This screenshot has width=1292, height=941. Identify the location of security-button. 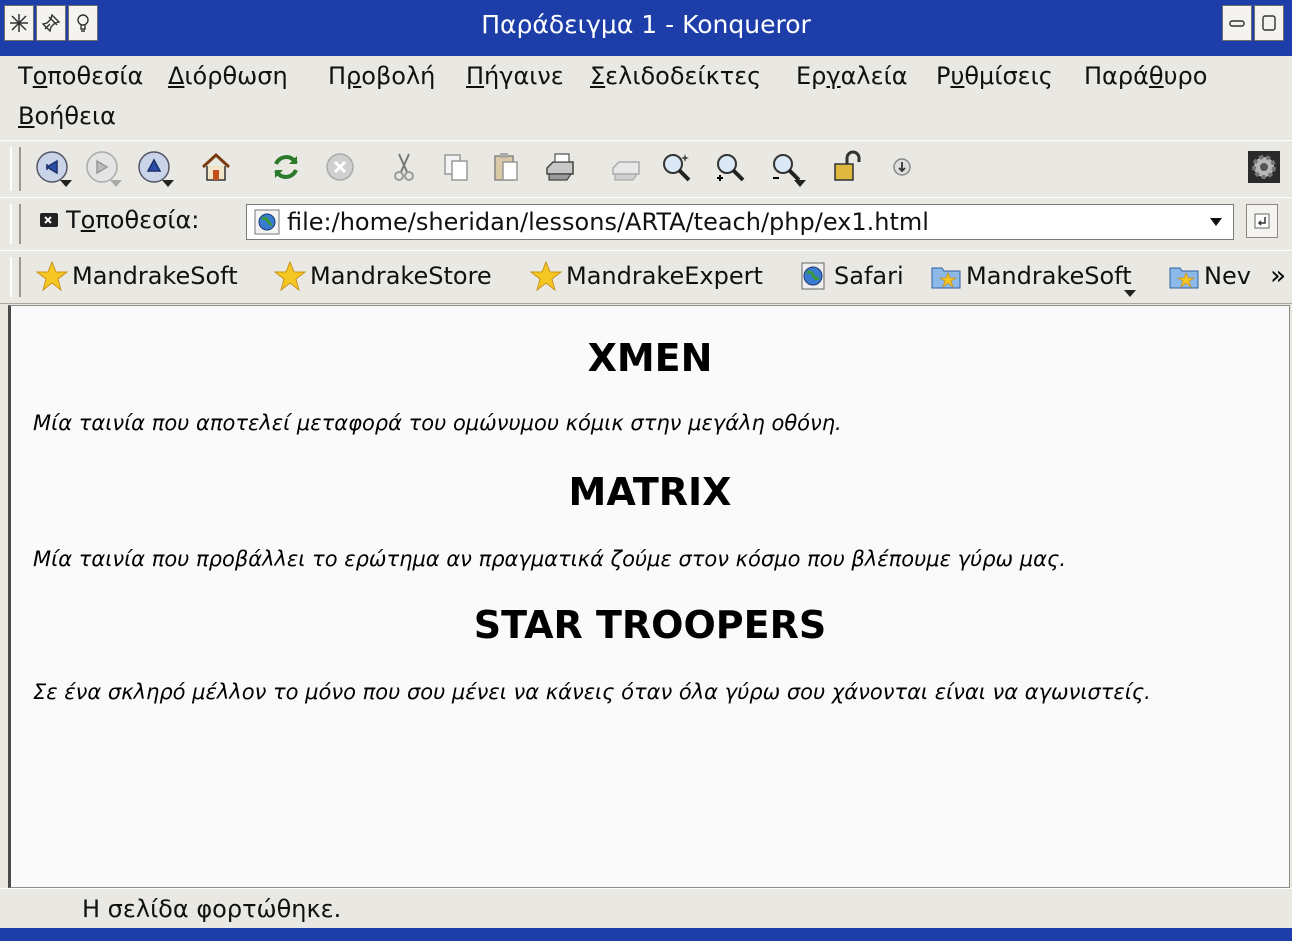
(846, 167).